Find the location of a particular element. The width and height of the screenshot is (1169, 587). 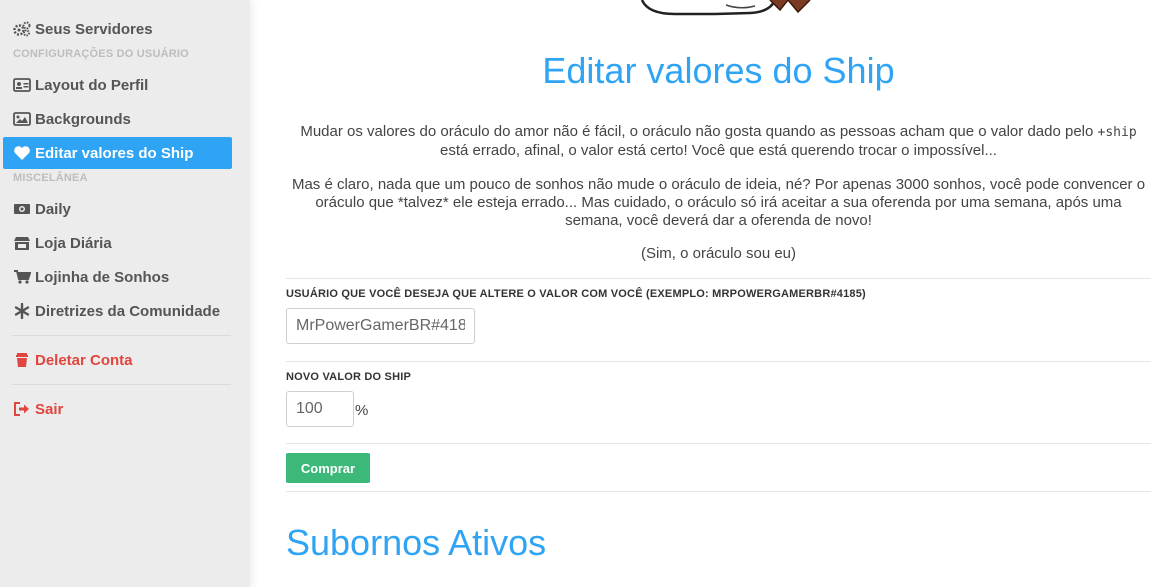

cart-icon is located at coordinates (22, 277).